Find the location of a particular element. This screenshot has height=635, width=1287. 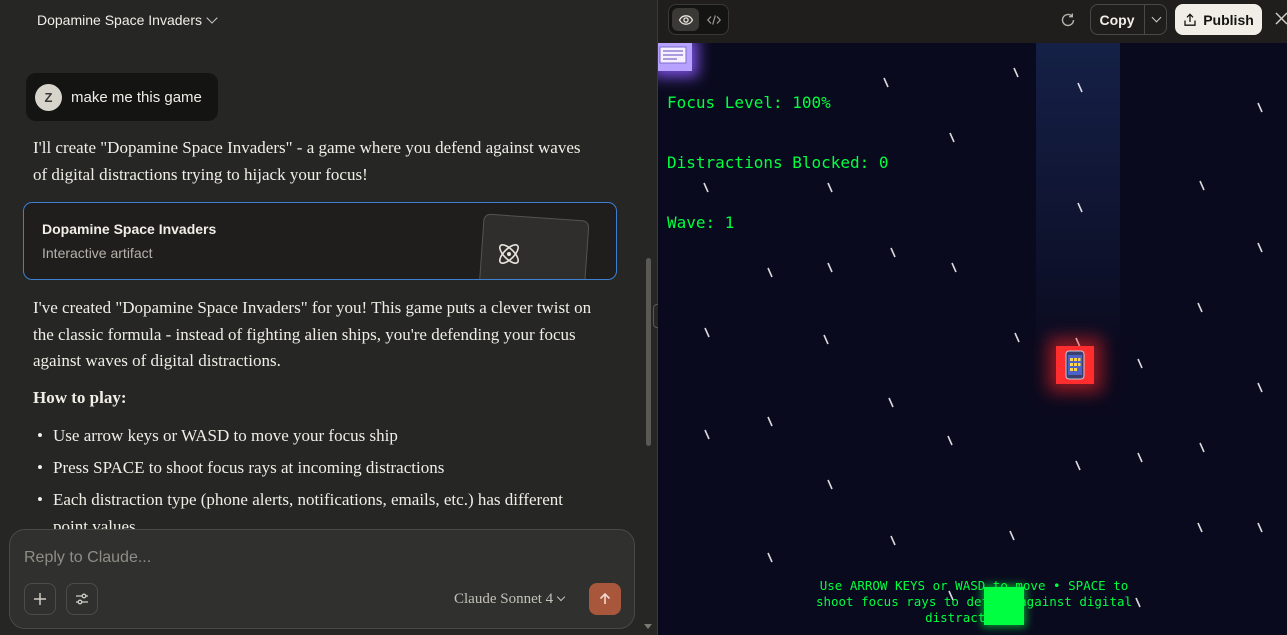

wave-readout: Wave: 1 is located at coordinates (701, 222).